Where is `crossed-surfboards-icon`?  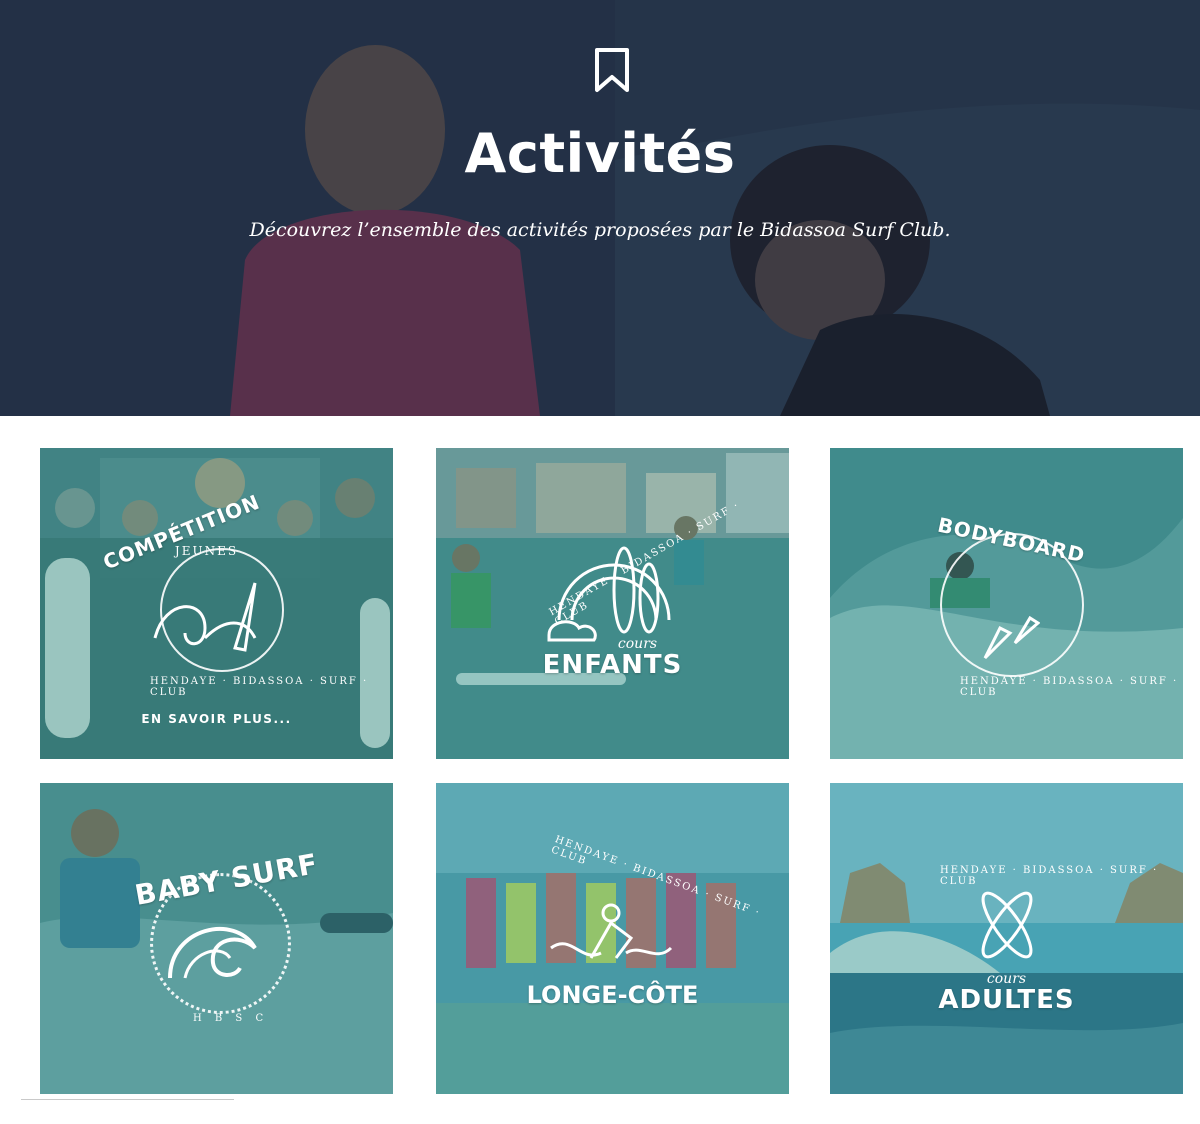
crossed-surfboards-icon is located at coordinates (1007, 925).